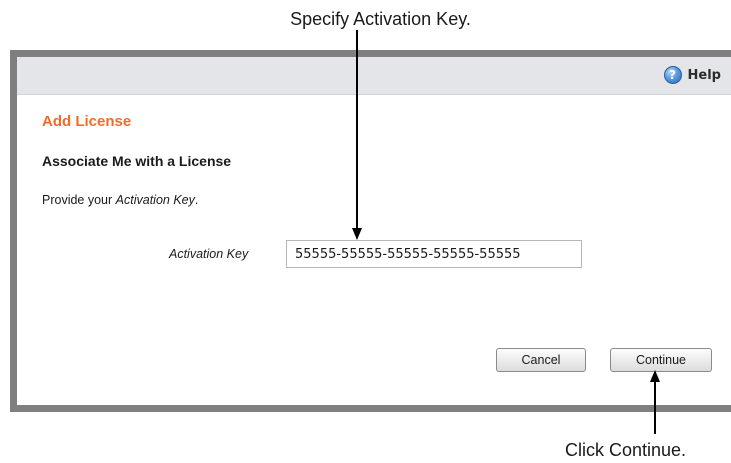 The image size is (731, 463). Describe the element at coordinates (434, 254) in the screenshot. I see `activation-key-input` at that location.